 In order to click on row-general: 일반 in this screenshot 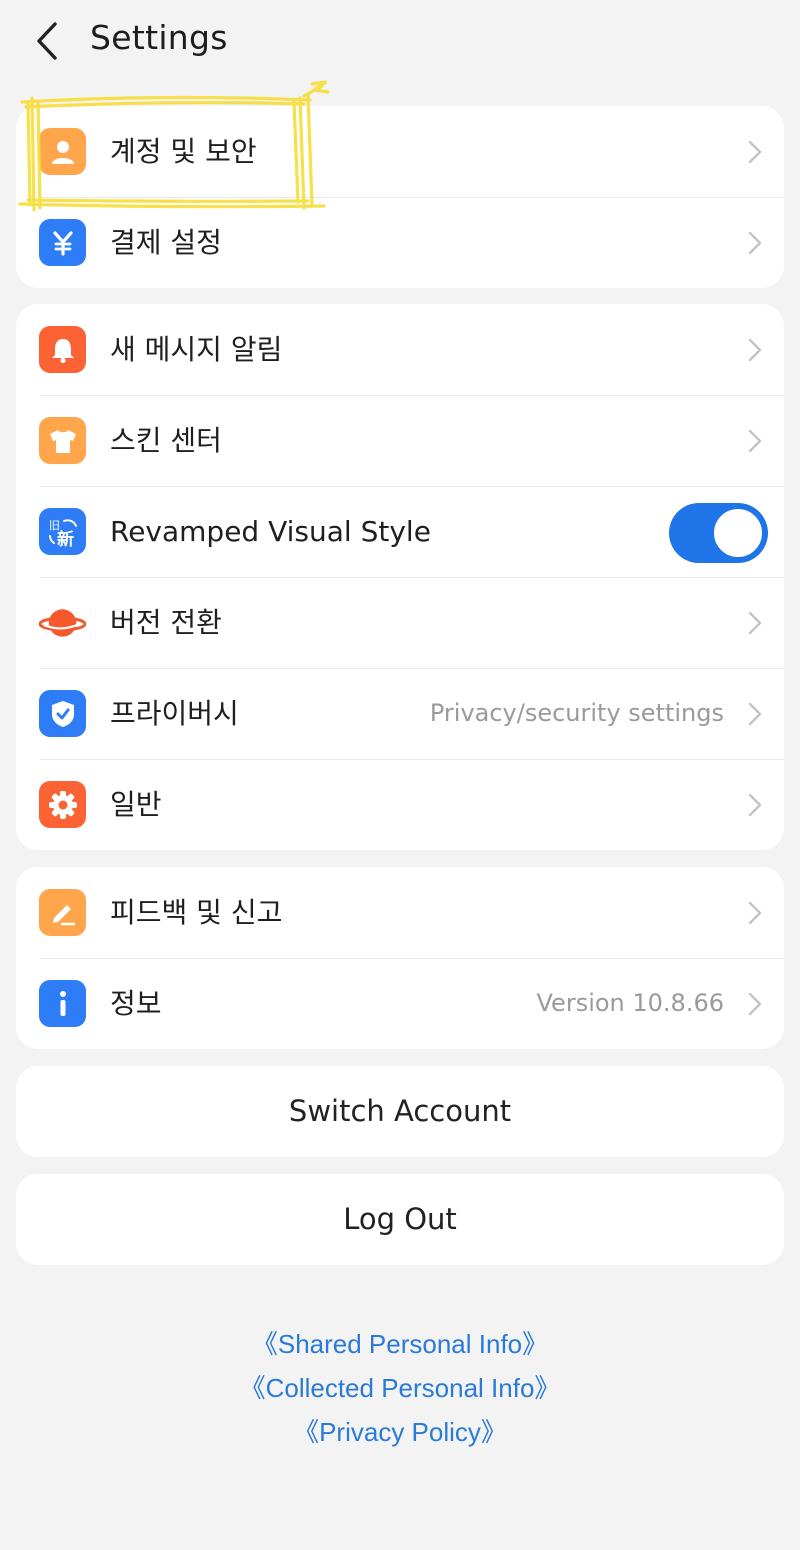, I will do `click(400, 804)`.